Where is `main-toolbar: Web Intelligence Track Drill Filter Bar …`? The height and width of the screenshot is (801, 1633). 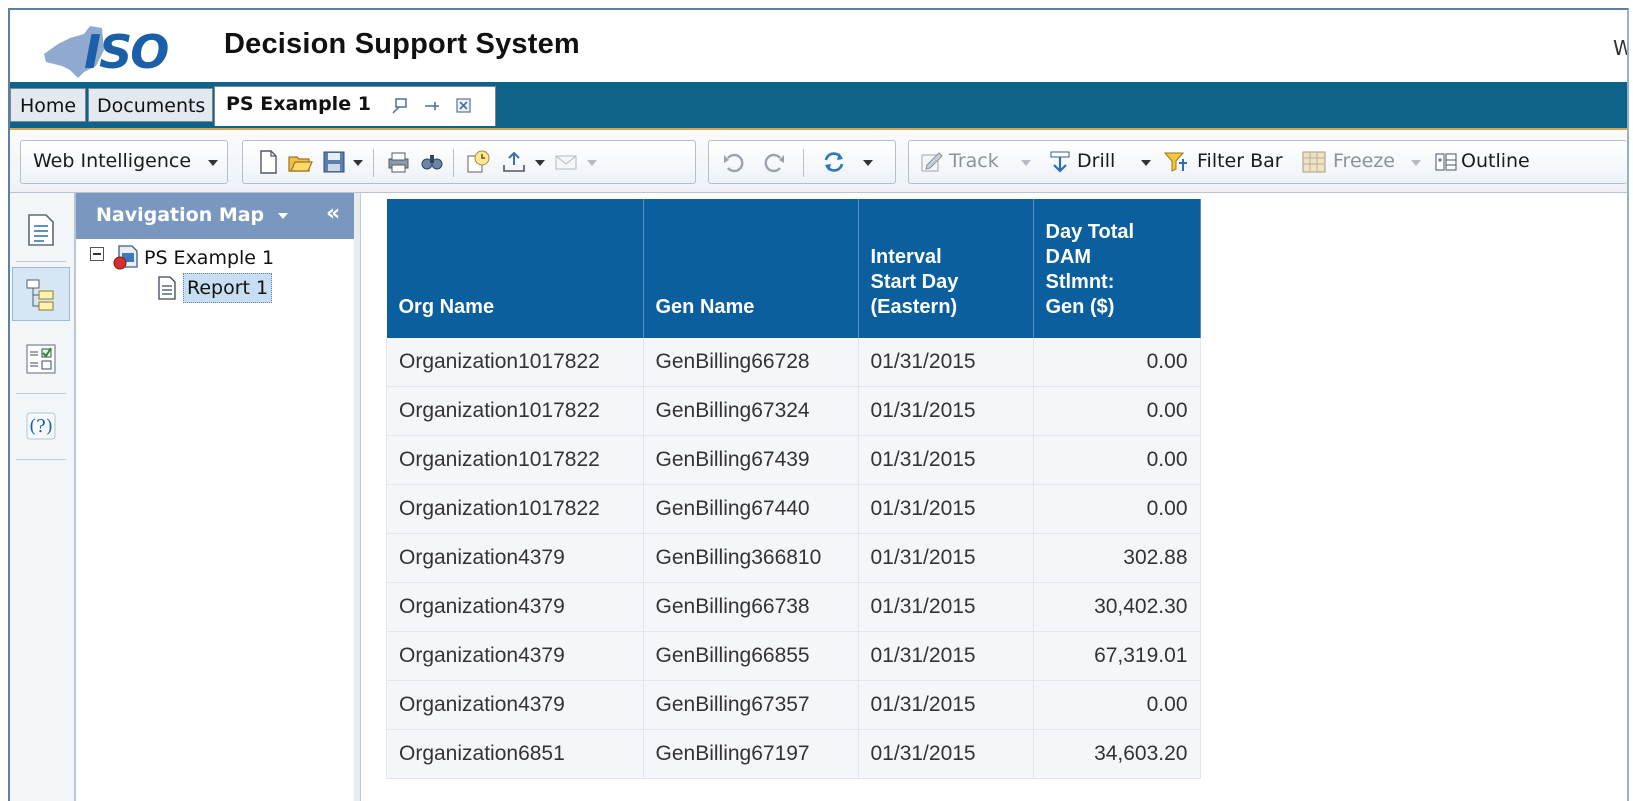
main-toolbar: Web Intelligence Track Drill Filter Bar … is located at coordinates (818, 161).